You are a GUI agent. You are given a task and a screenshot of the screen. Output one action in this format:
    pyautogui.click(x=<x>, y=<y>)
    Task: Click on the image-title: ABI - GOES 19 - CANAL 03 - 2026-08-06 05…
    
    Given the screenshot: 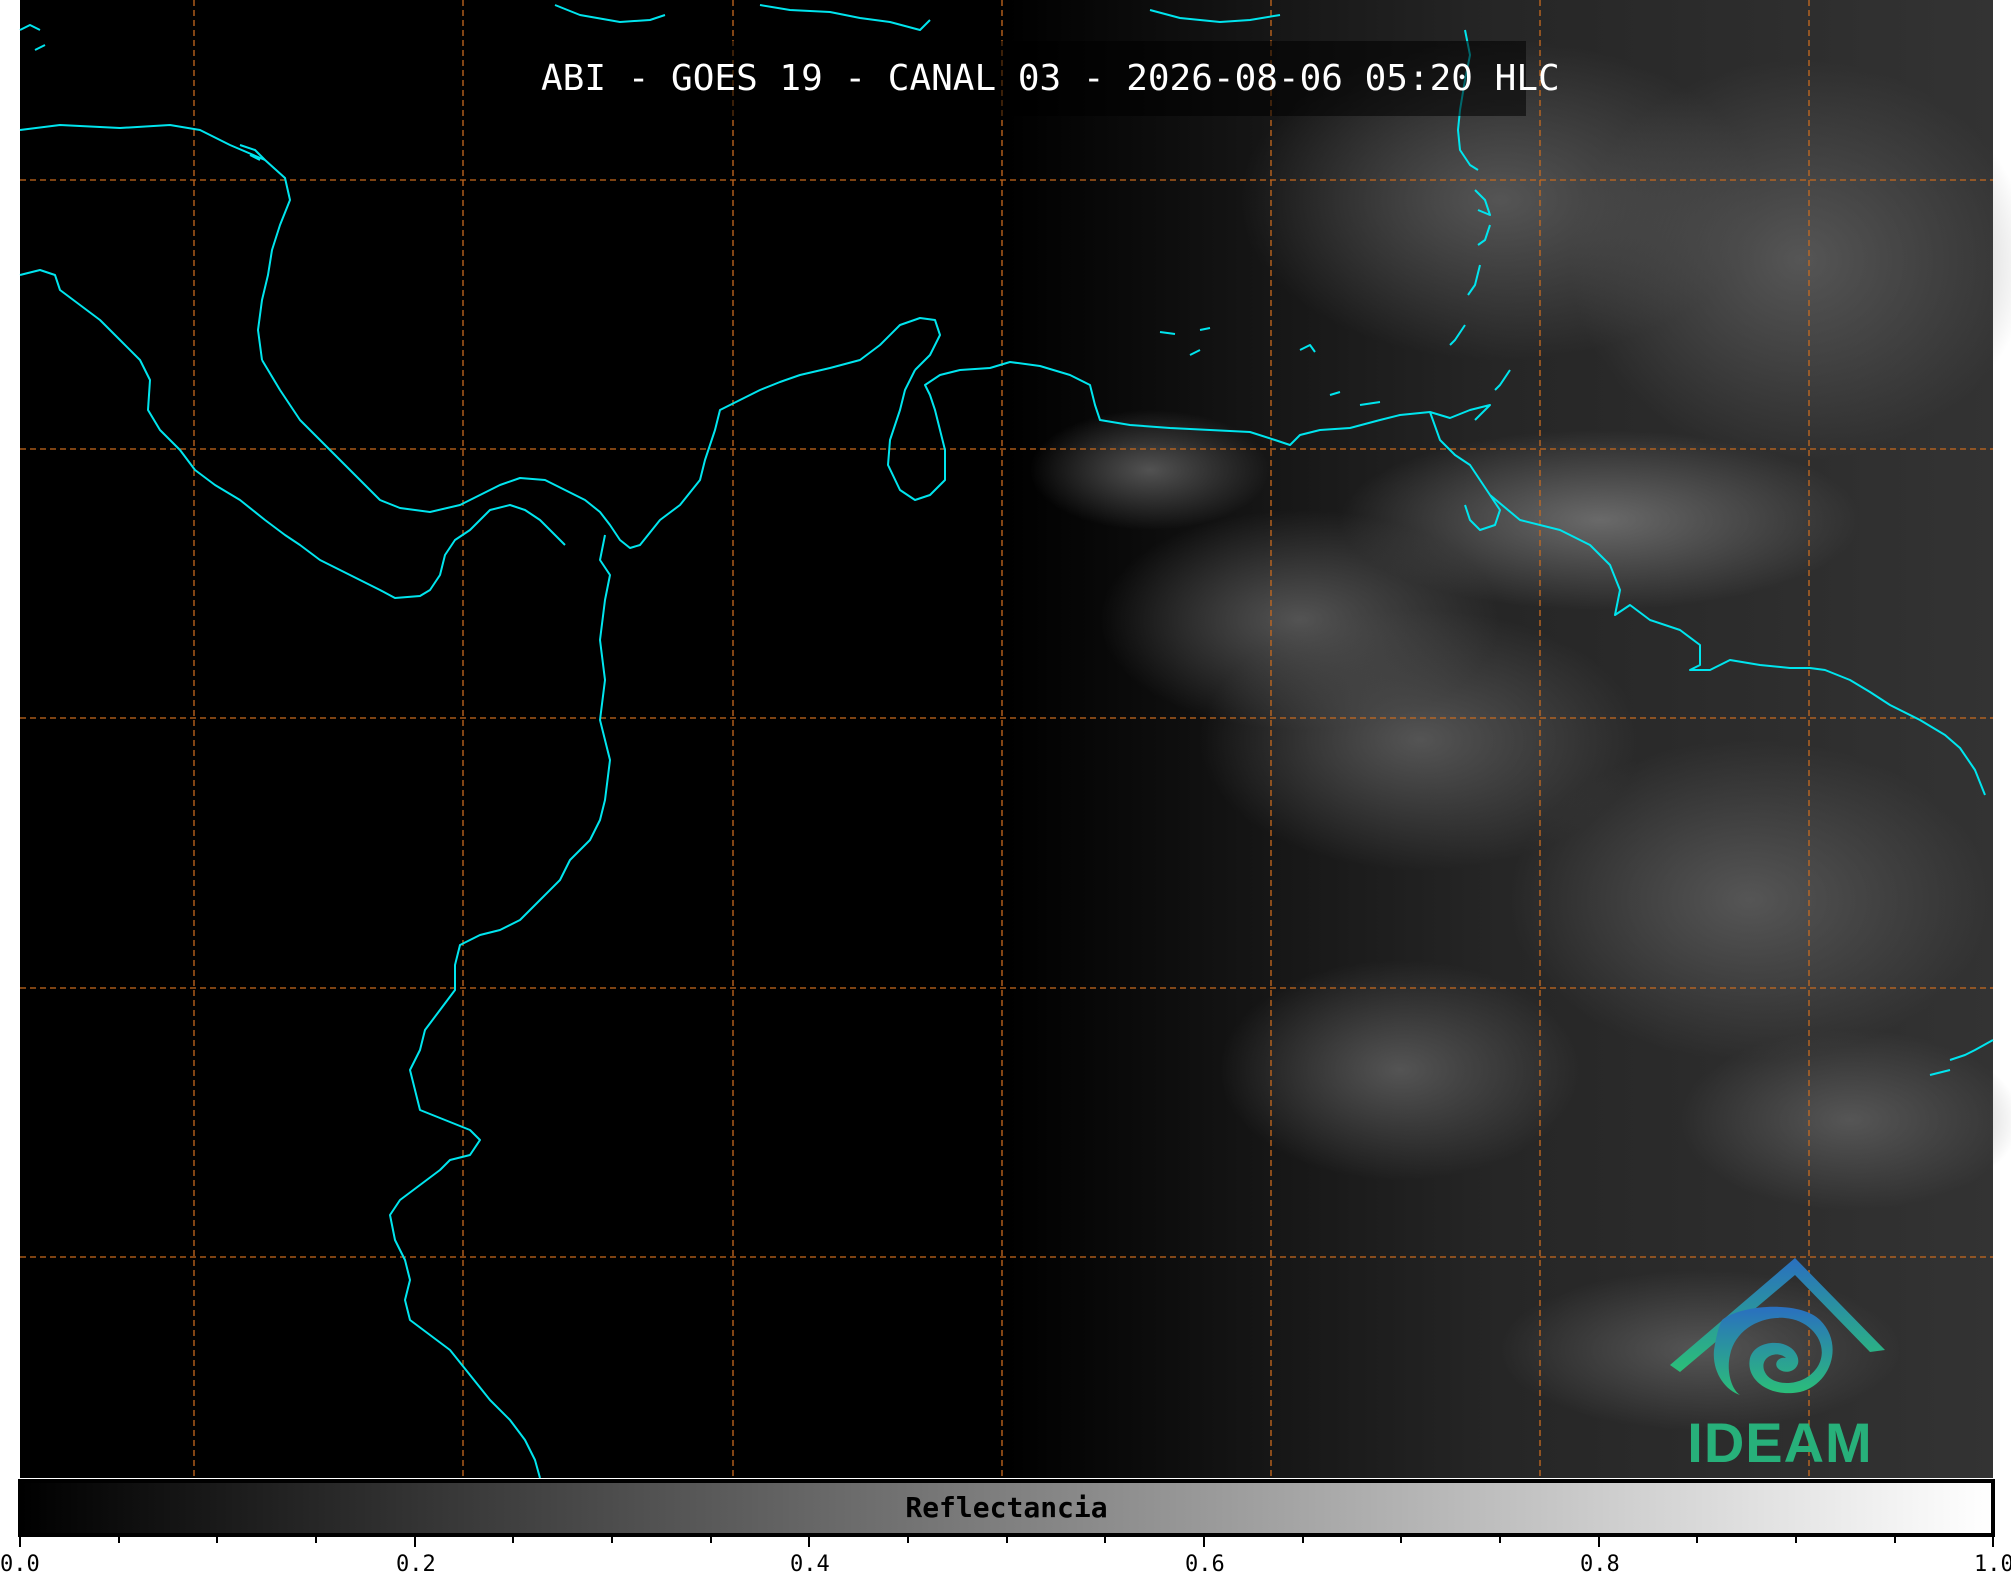 What is the action you would take?
    pyautogui.click(x=1050, y=78)
    